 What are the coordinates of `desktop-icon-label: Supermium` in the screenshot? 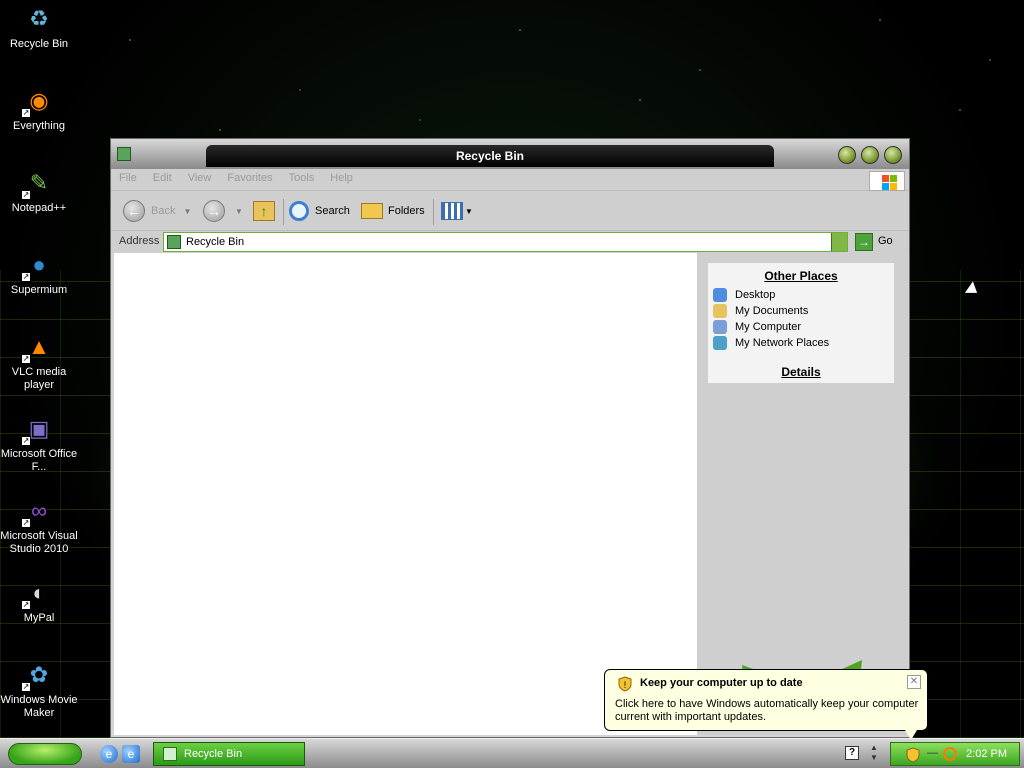 It's located at (39, 290).